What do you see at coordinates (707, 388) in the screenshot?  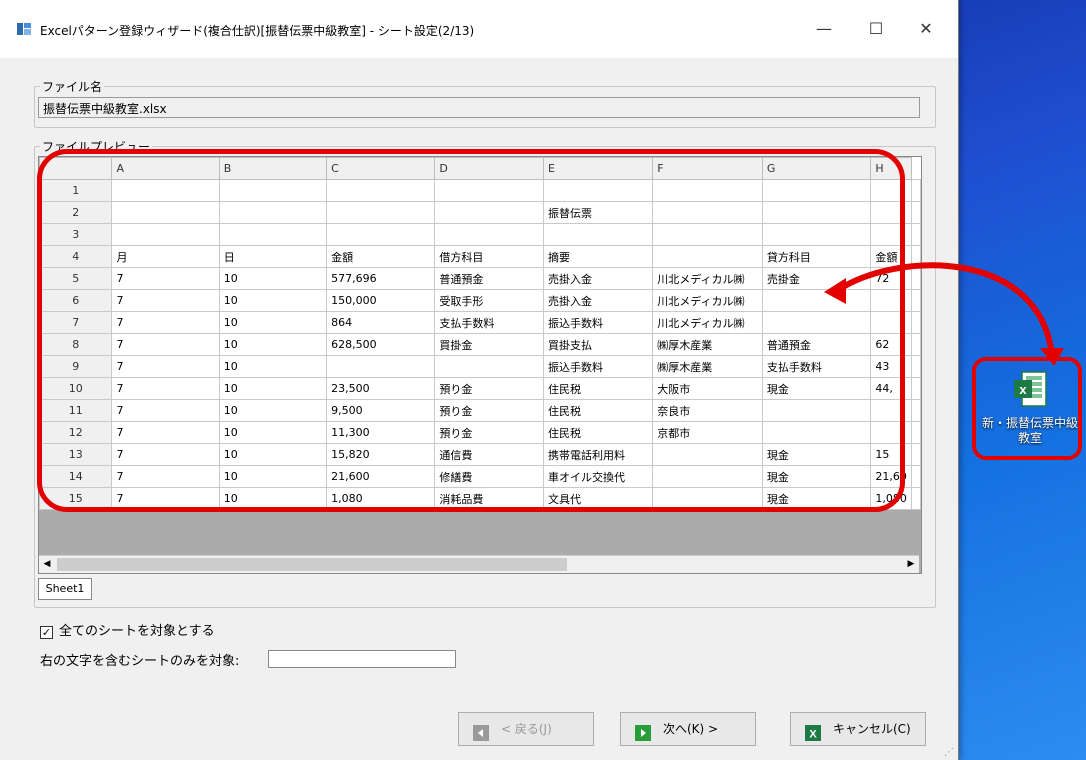 I see `table-cell: 大阪市` at bounding box center [707, 388].